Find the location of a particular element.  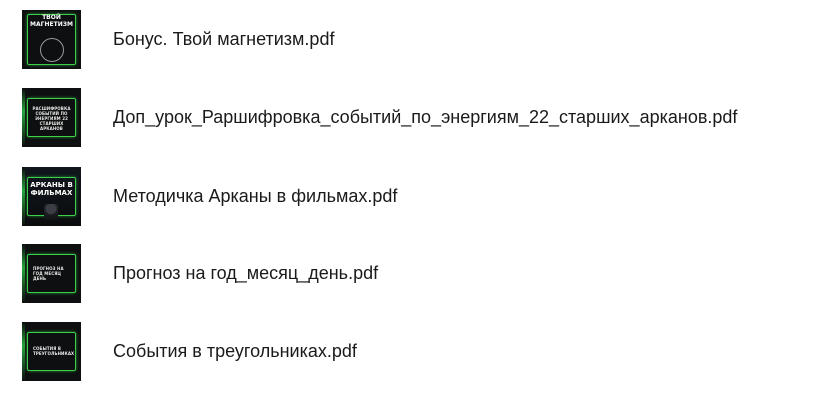

thumbnail-emblem is located at coordinates (52, 49).